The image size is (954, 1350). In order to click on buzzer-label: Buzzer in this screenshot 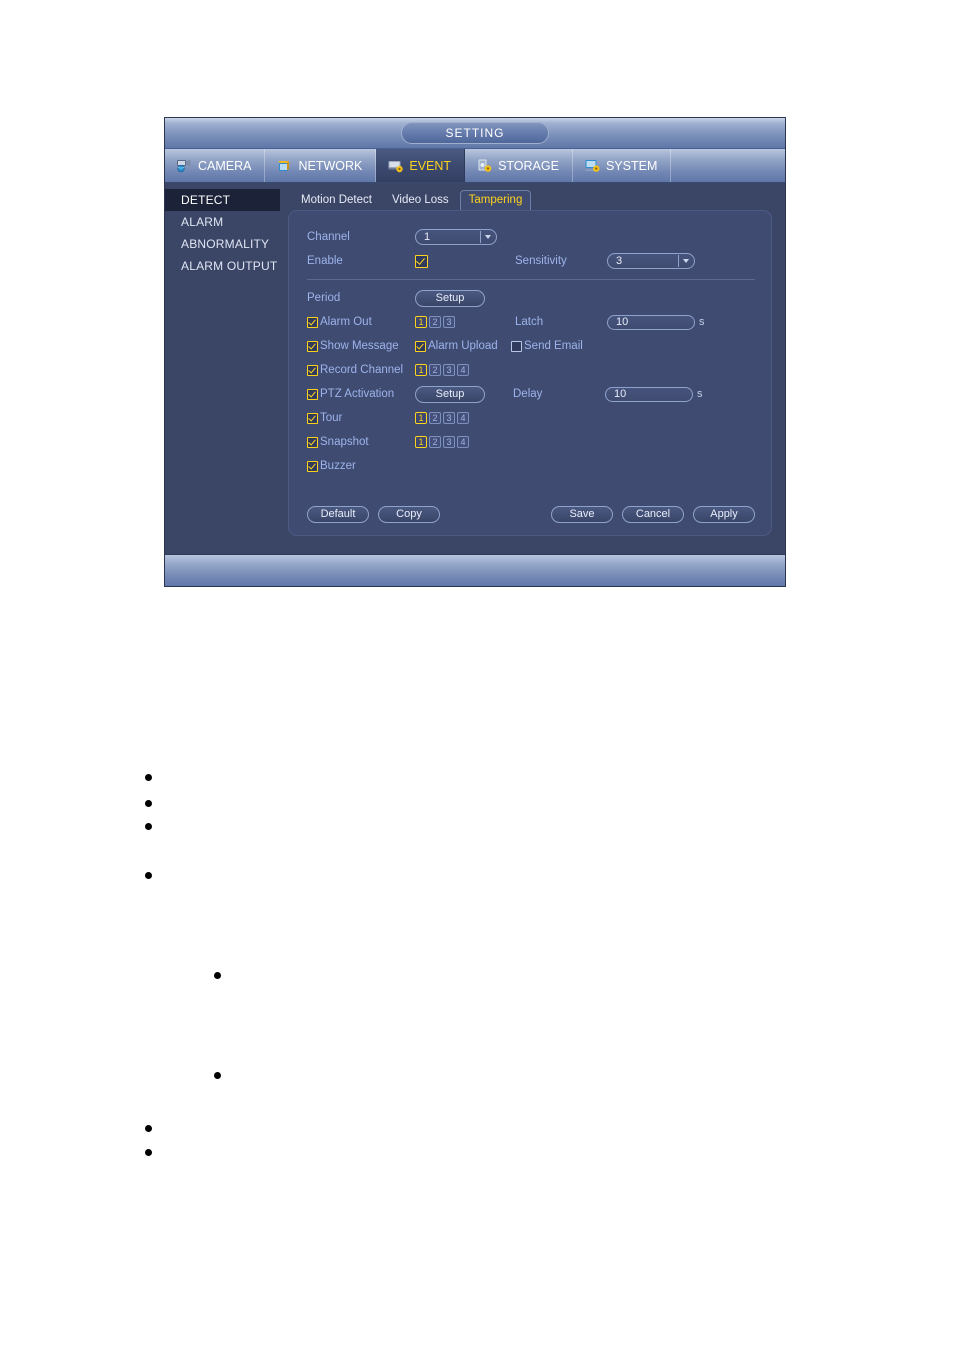, I will do `click(338, 466)`.